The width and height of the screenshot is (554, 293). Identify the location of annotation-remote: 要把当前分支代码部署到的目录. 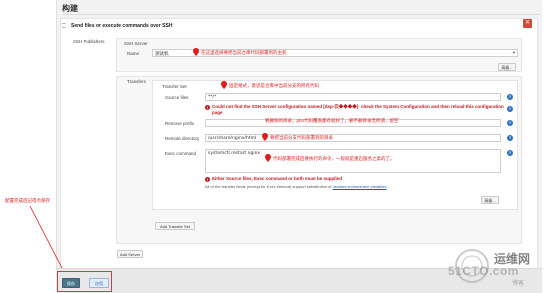
(301, 137).